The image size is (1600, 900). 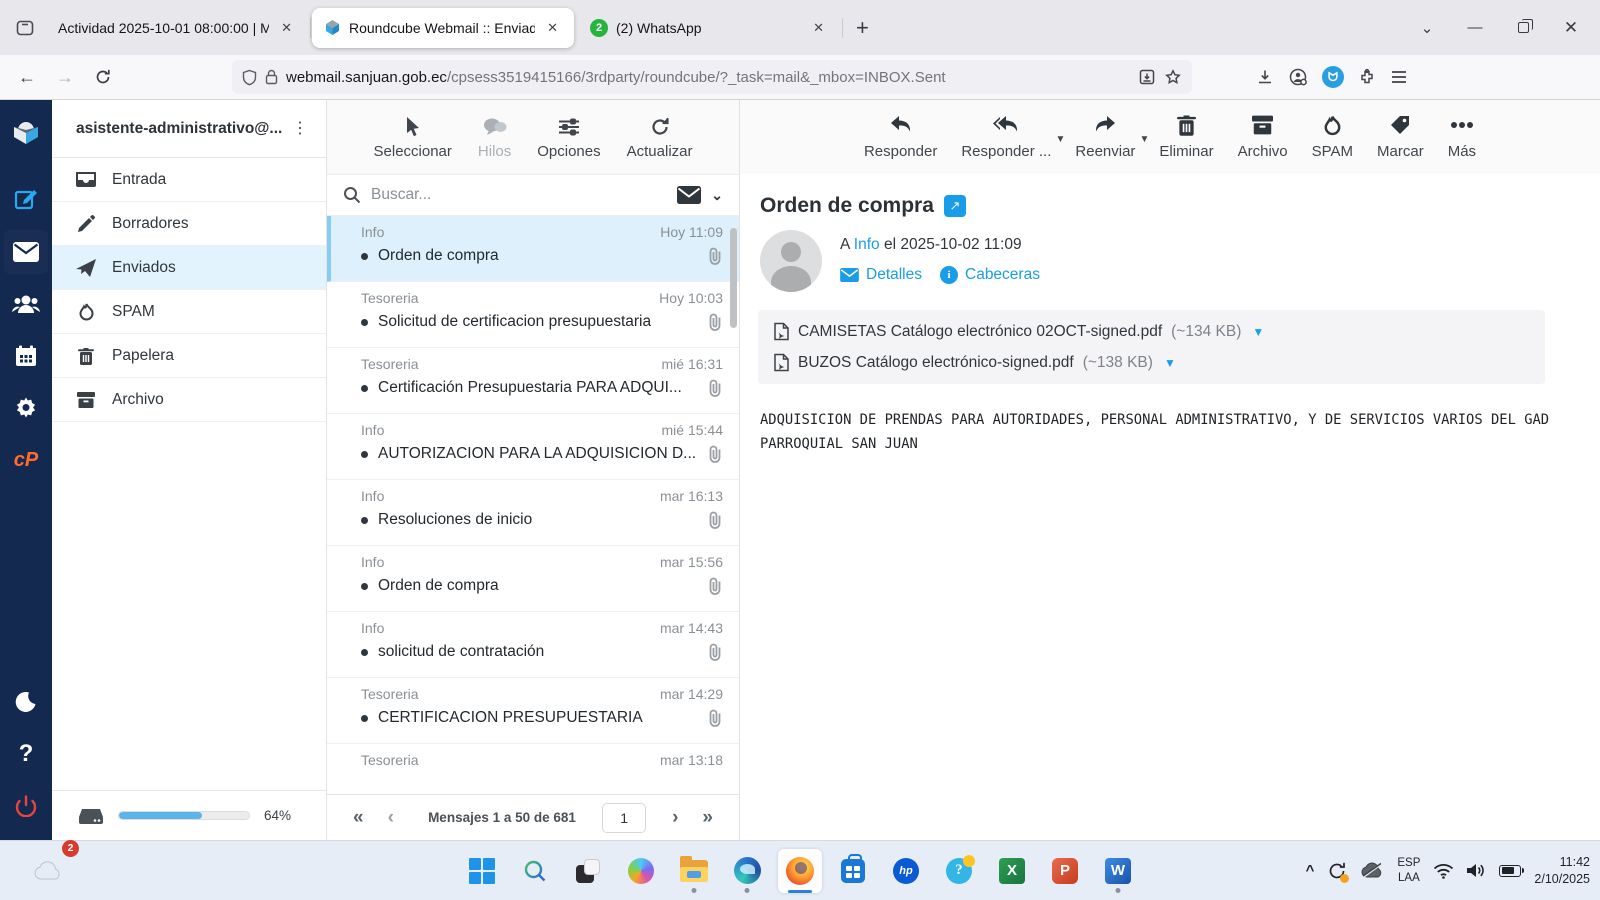 What do you see at coordinates (271, 77) in the screenshot?
I see `lock-icon` at bounding box center [271, 77].